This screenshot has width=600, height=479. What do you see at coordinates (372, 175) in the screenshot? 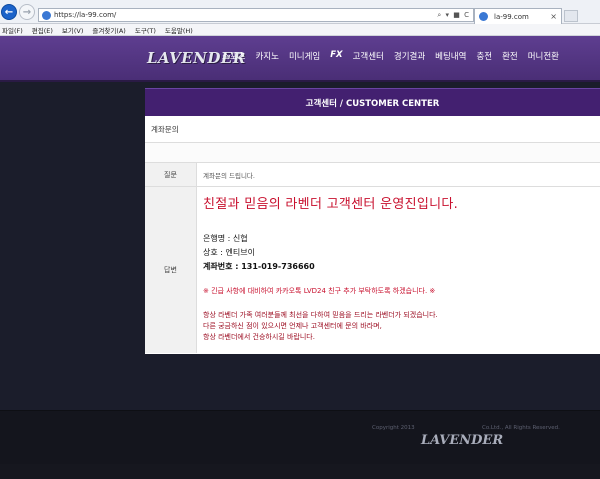
I see `question-row: 질문 계좌문의 드립니다.` at bounding box center [372, 175].